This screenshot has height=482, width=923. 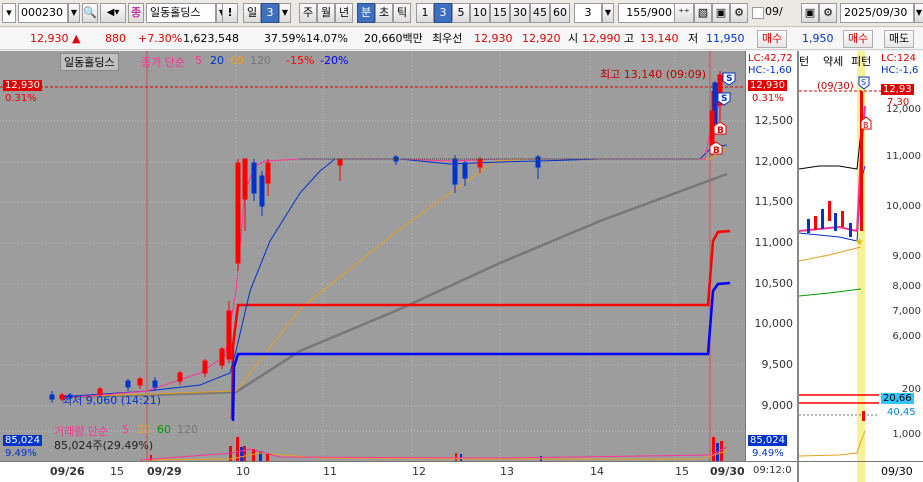 What do you see at coordinates (703, 13) in the screenshot?
I see `crosshair-icon: ▧` at bounding box center [703, 13].